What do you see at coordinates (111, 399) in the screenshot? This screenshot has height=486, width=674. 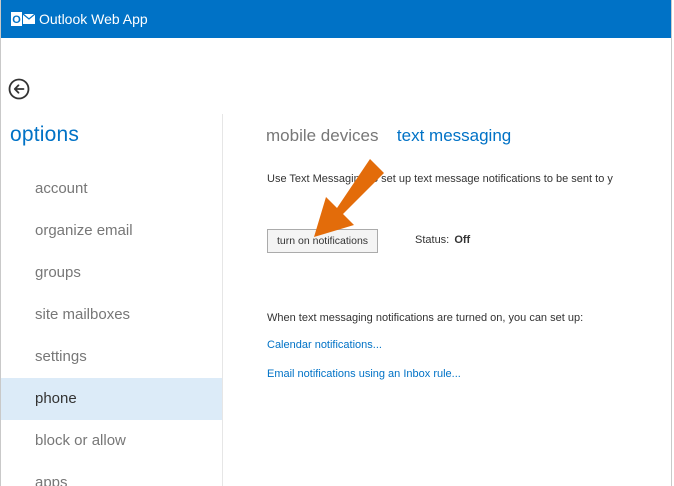 I see `nav-item-phone: phone` at bounding box center [111, 399].